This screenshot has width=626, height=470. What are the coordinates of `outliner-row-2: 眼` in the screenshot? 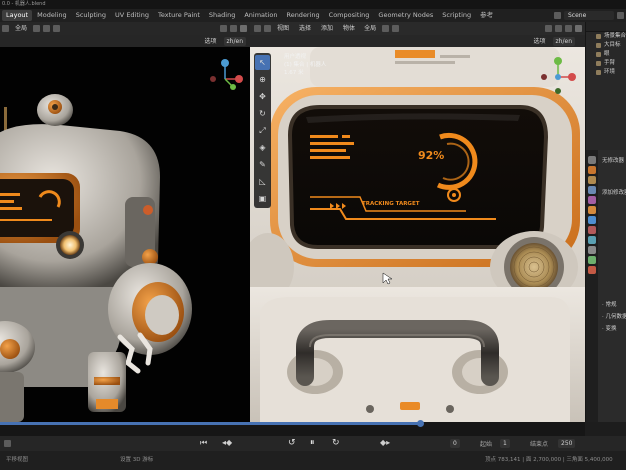 It's located at (606, 54).